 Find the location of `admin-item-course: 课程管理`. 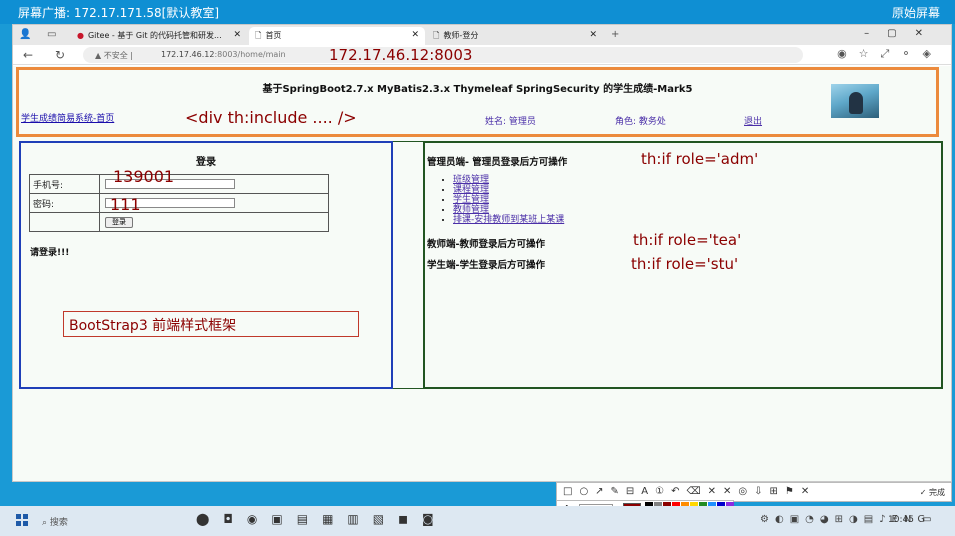

admin-item-course: 课程管理 is located at coordinates (508, 190).